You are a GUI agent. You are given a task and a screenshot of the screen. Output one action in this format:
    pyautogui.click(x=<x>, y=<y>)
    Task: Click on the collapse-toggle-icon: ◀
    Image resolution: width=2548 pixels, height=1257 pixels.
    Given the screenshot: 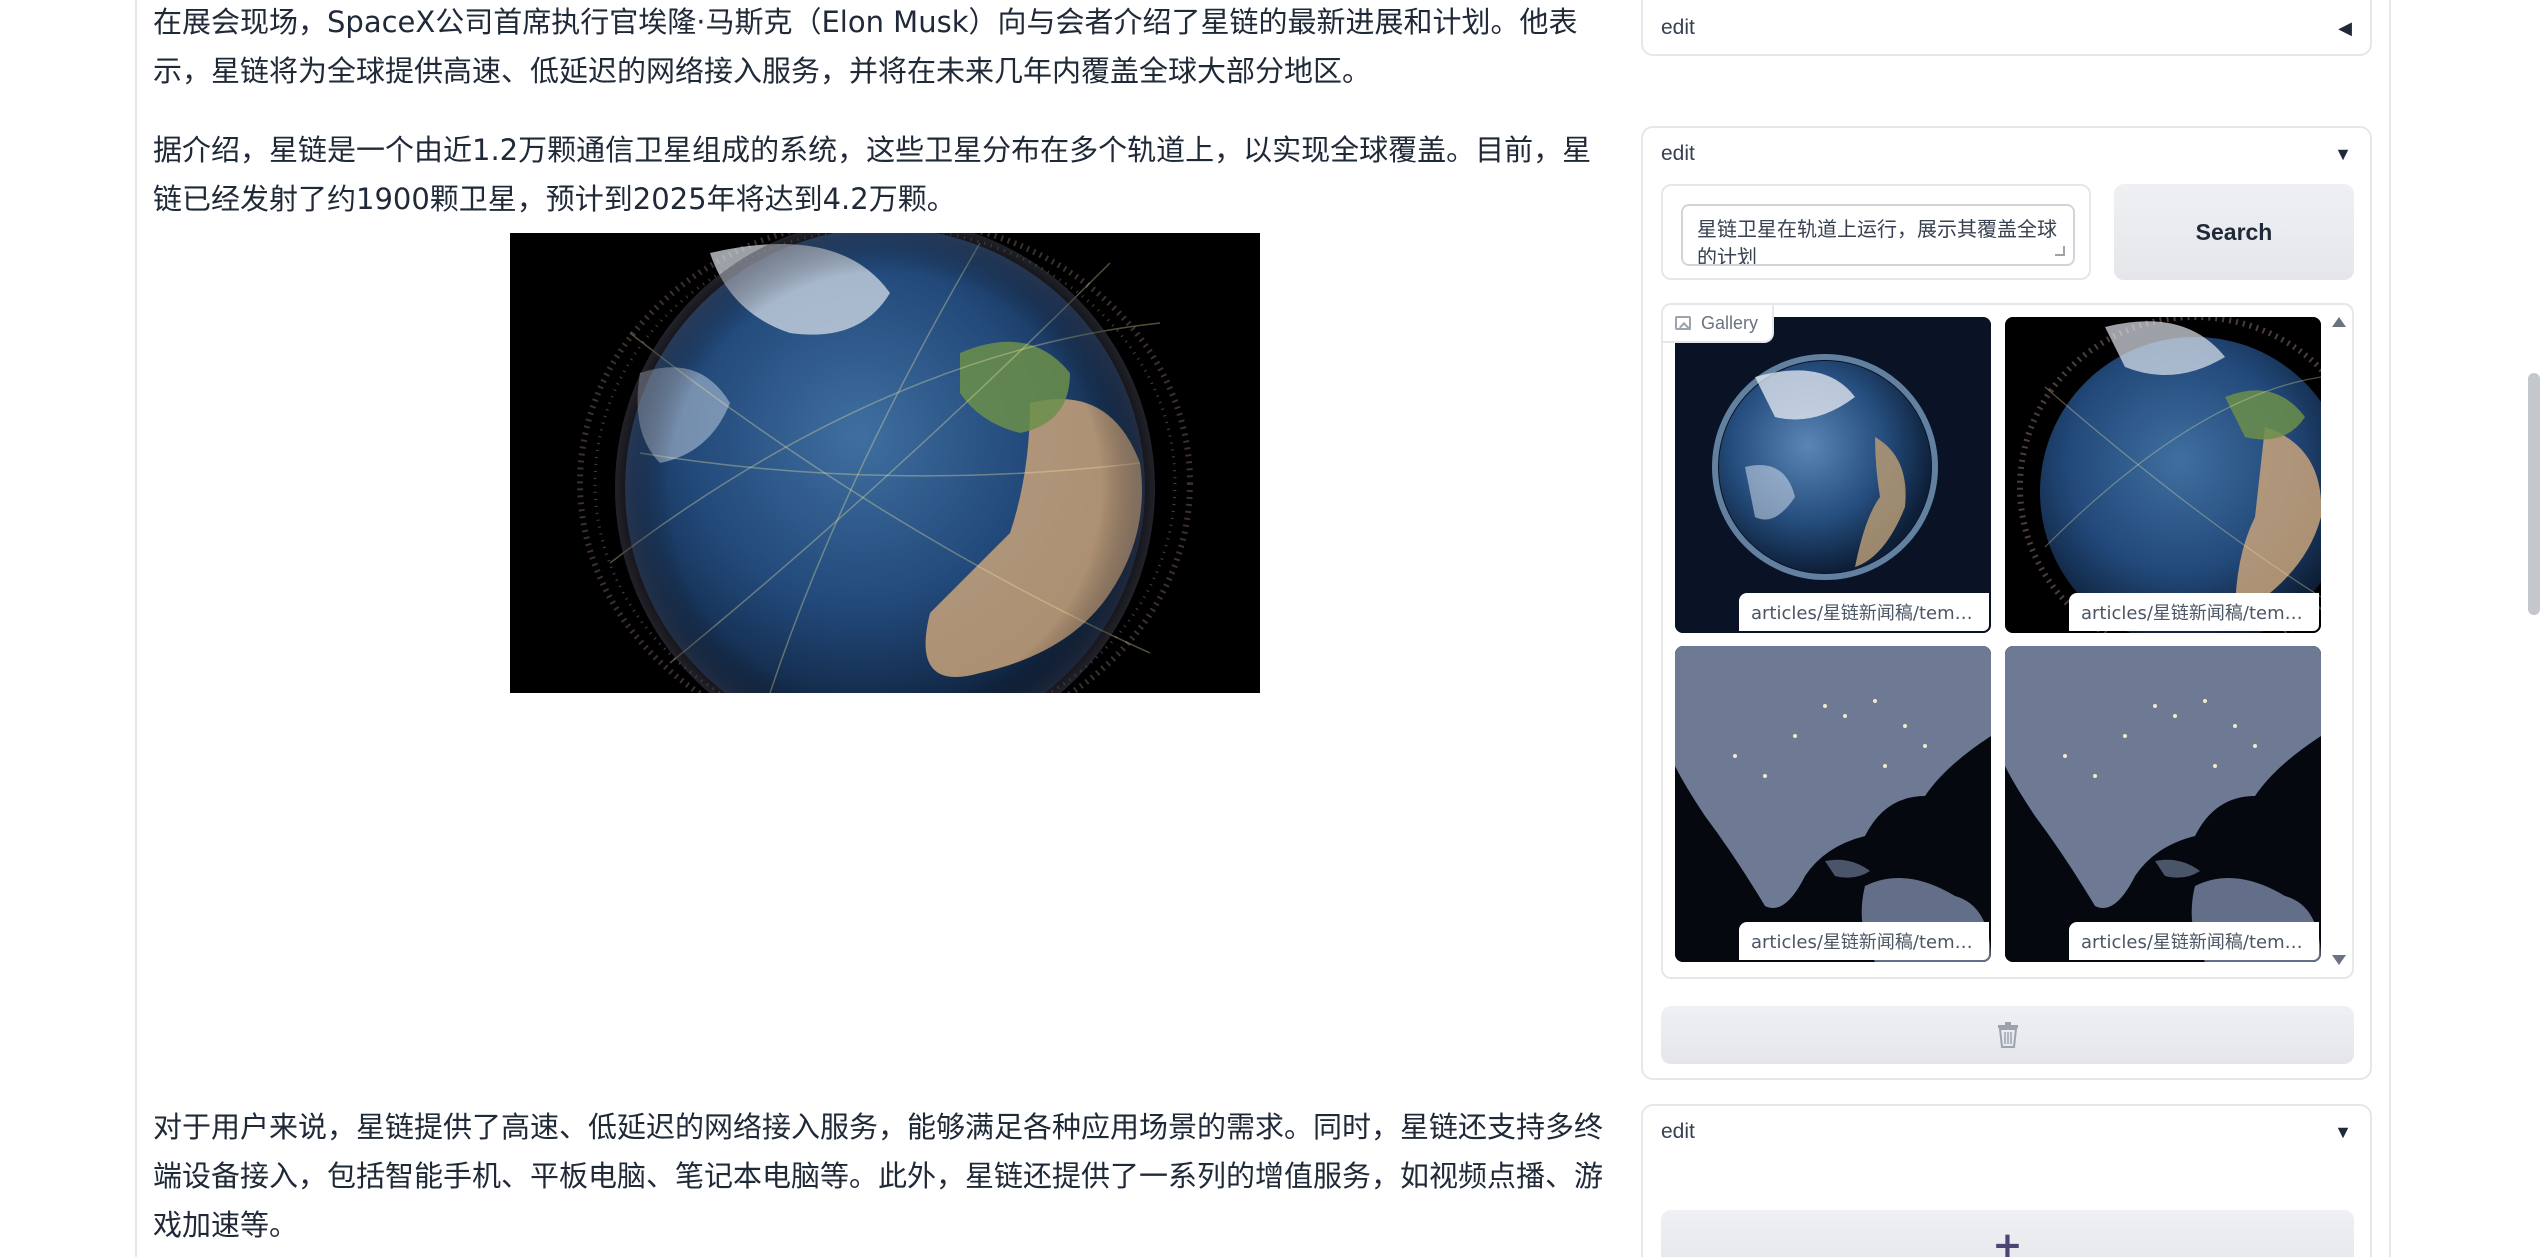 What is the action you would take?
    pyautogui.click(x=2345, y=28)
    